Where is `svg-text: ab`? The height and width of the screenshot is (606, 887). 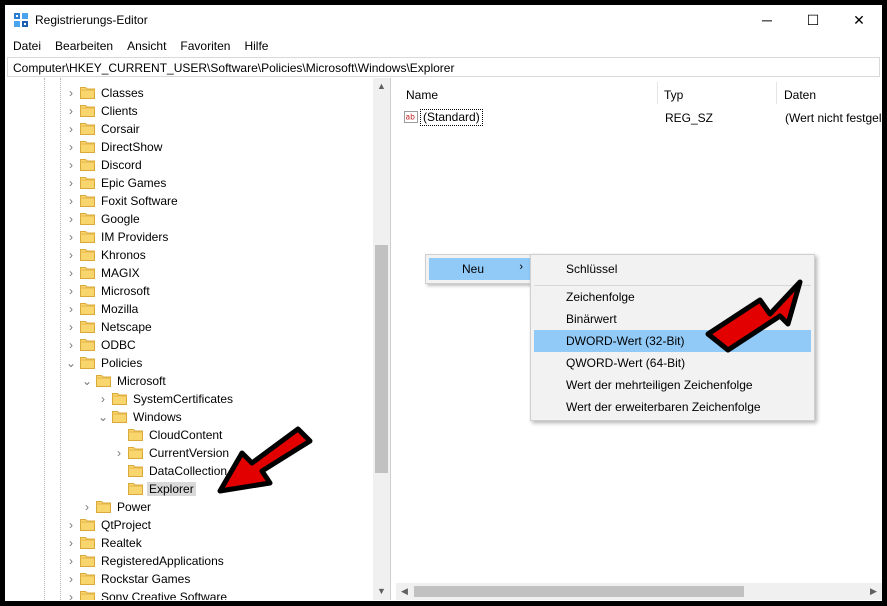 svg-text: ab is located at coordinates (411, 117).